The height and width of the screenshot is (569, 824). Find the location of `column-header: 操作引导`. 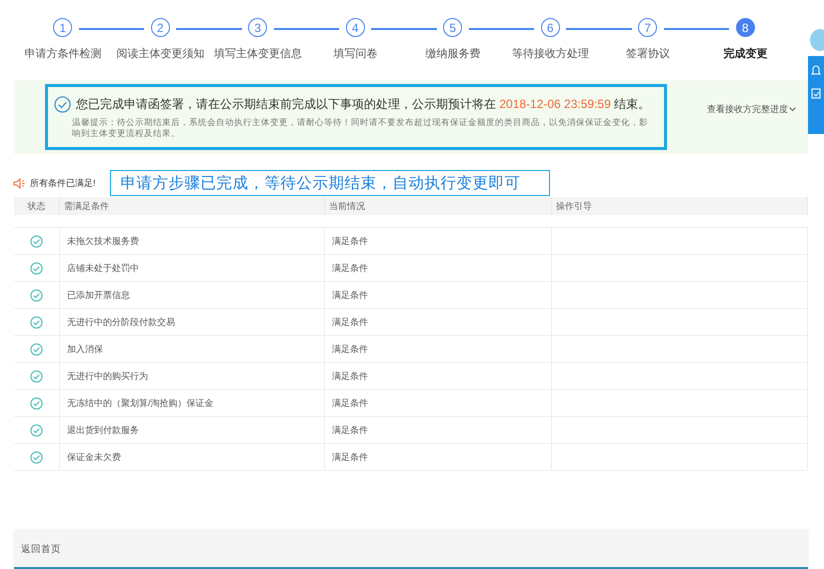

column-header: 操作引导 is located at coordinates (680, 206).